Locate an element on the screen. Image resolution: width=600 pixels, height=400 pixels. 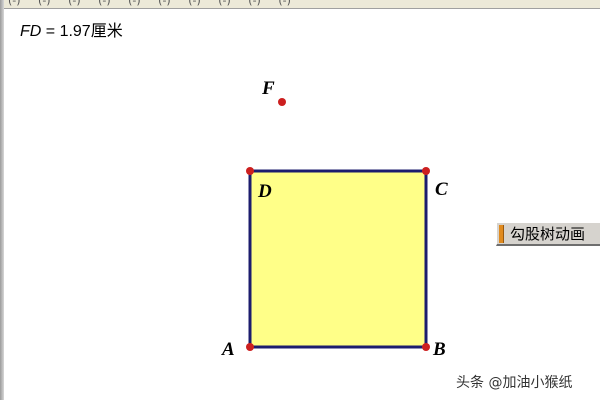
label-d: D is located at coordinates (264, 191).